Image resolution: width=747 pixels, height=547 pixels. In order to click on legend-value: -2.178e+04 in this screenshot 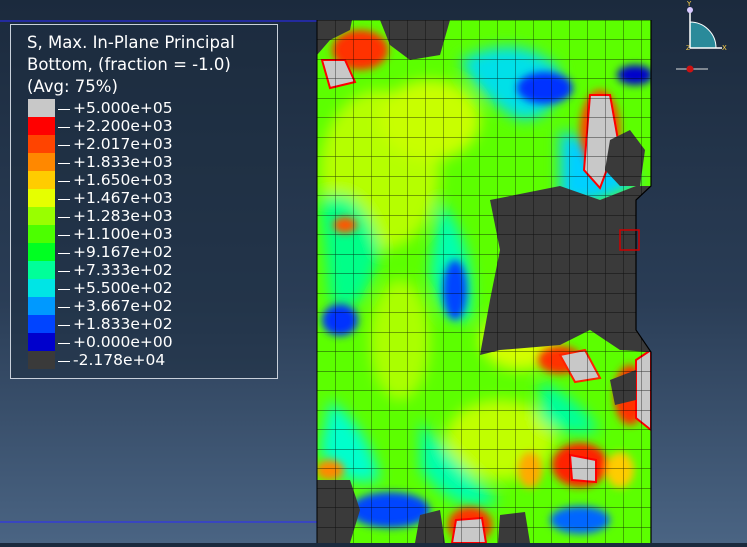, I will do `click(119, 360)`.